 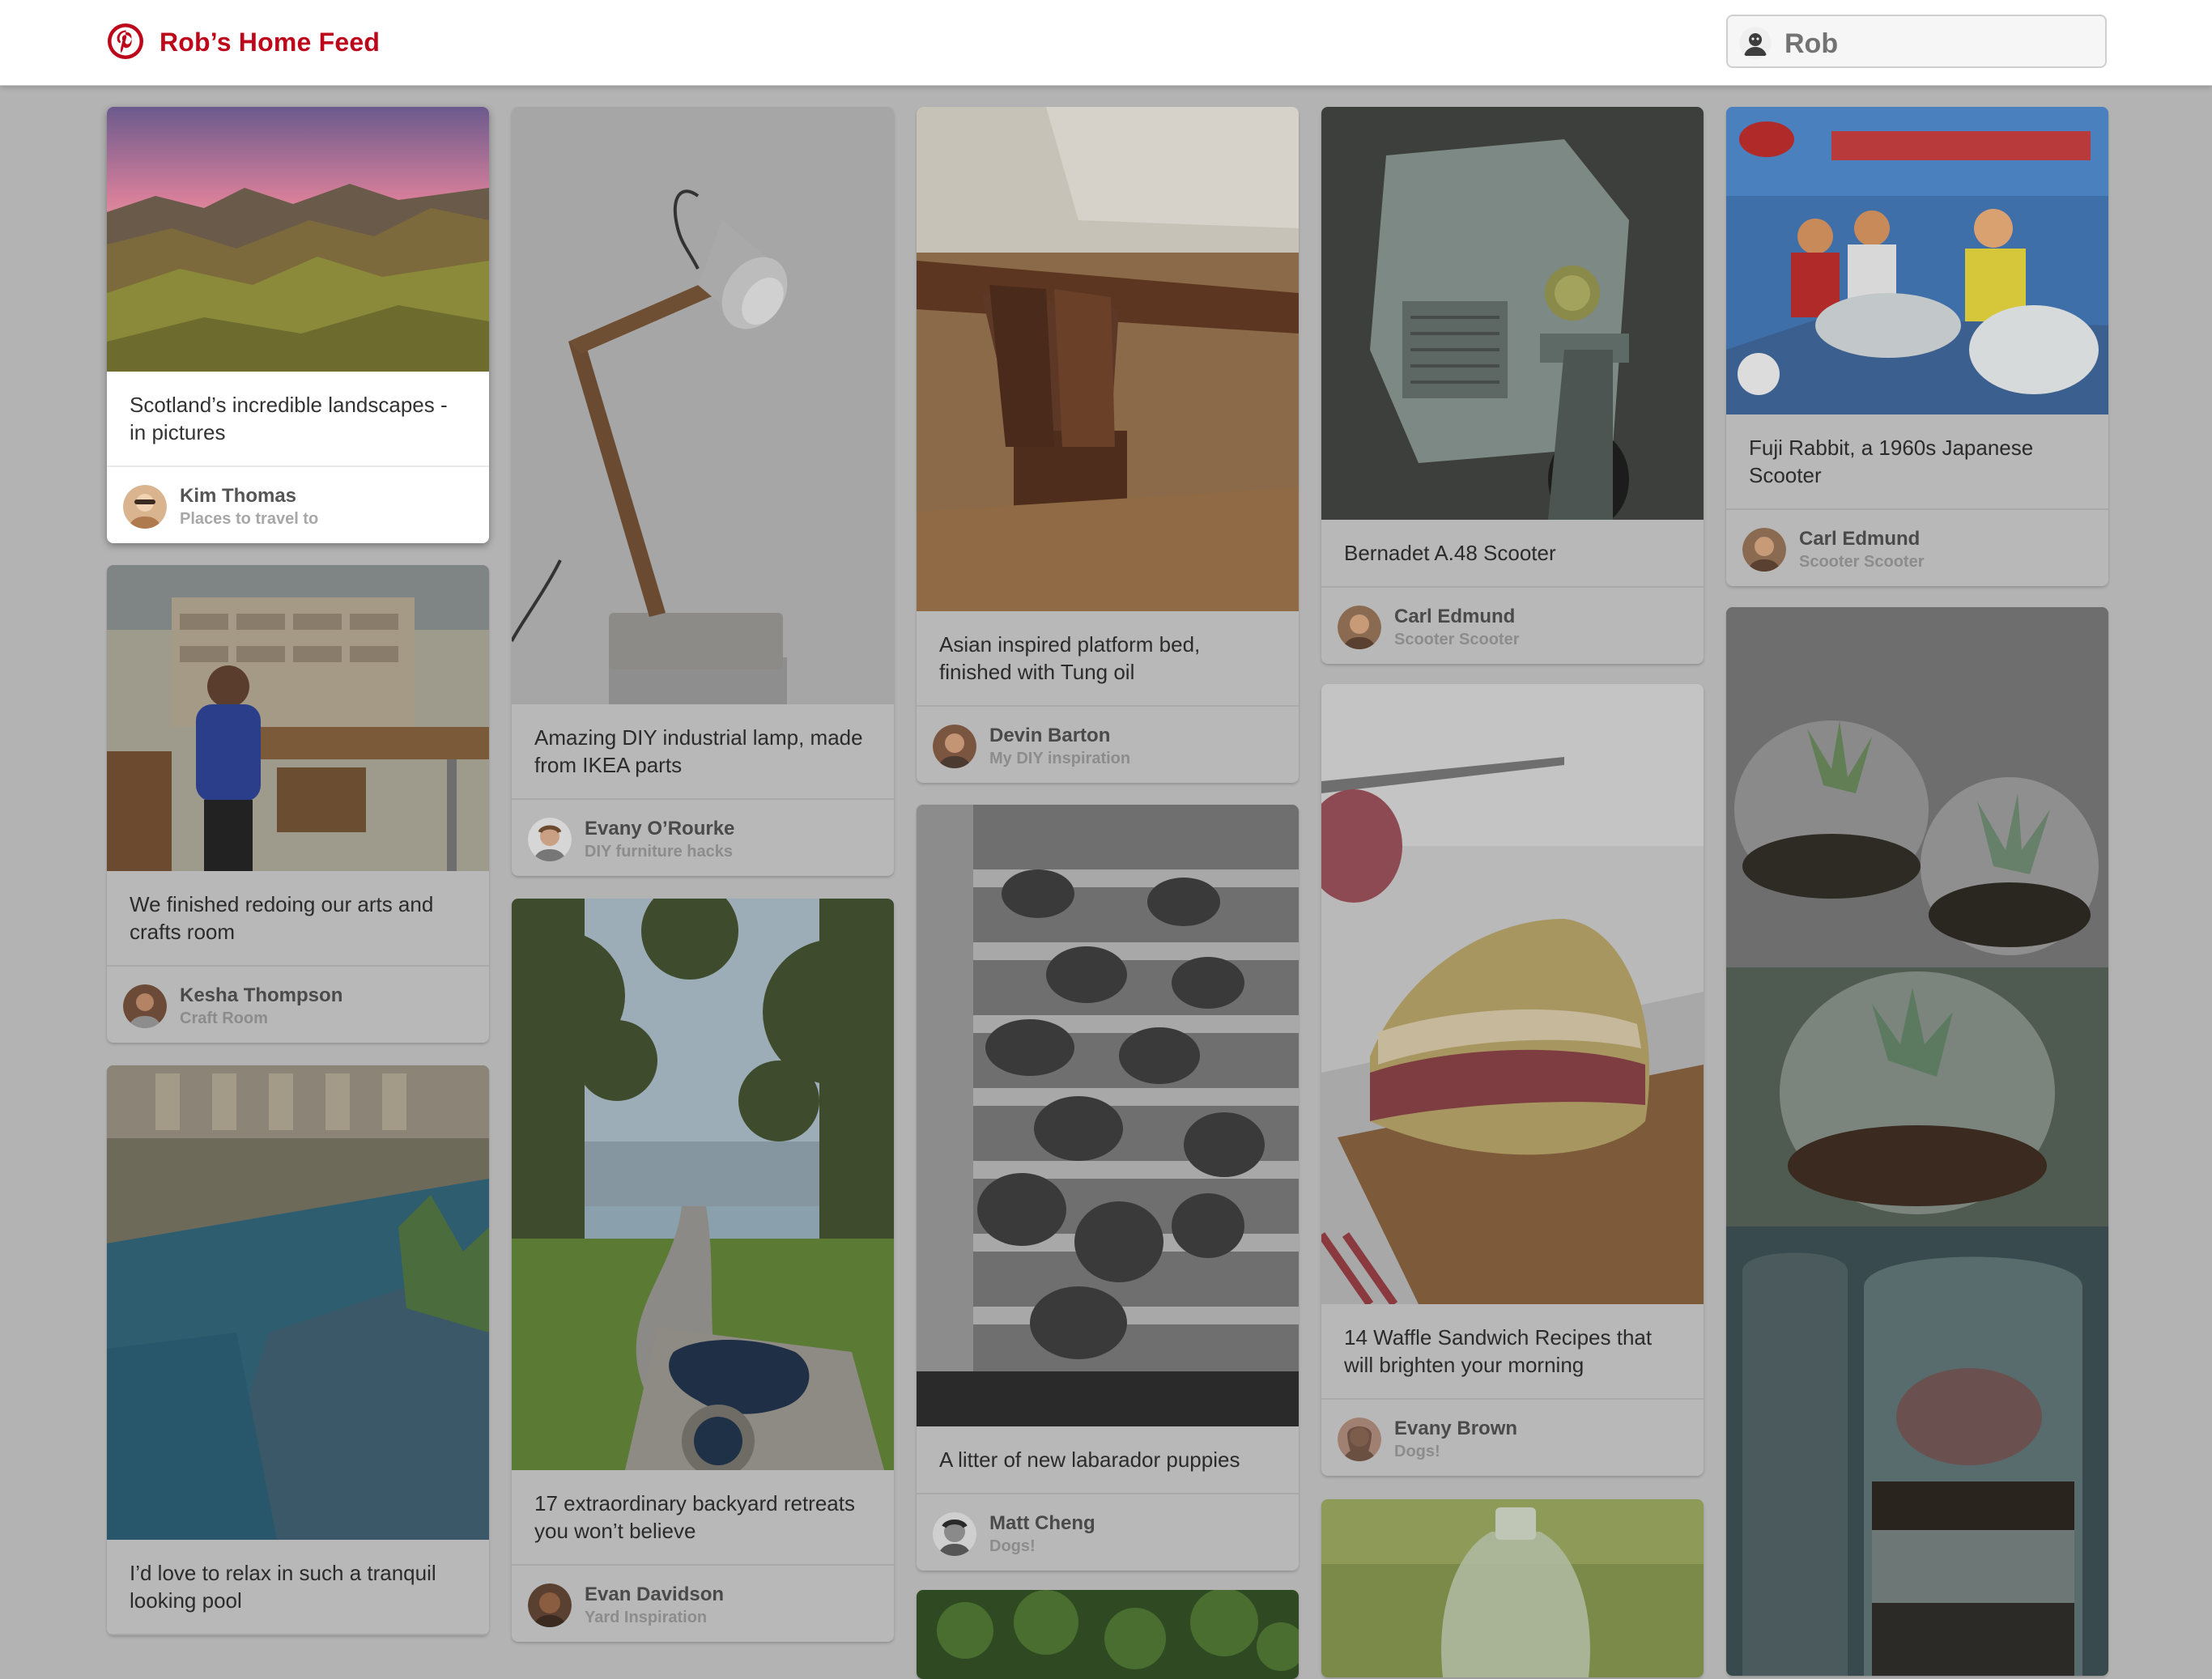 What do you see at coordinates (660, 829) in the screenshot?
I see `pinner-name: Evany O’Rourke` at bounding box center [660, 829].